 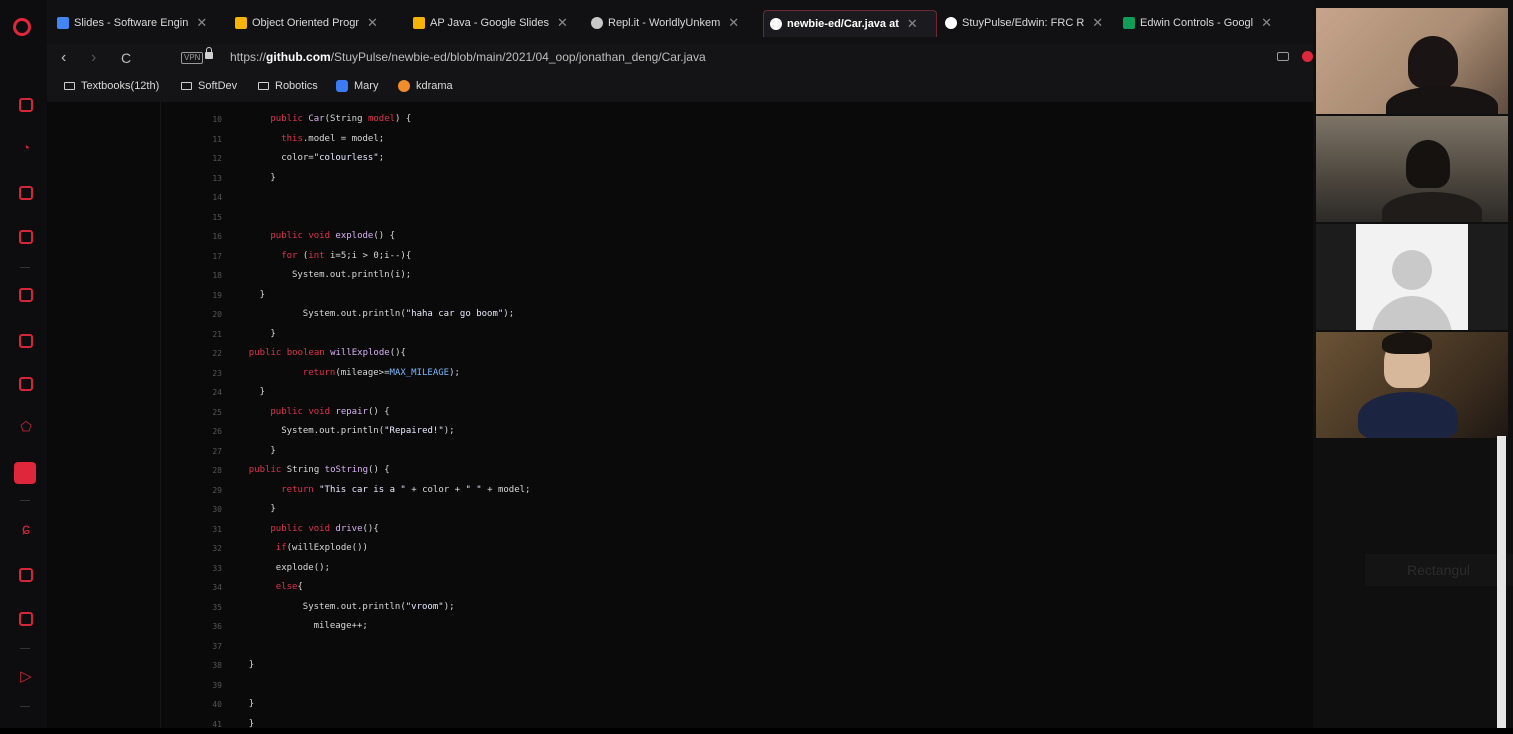 I want to click on code-text: color="colourless";, so click(x=311, y=159).